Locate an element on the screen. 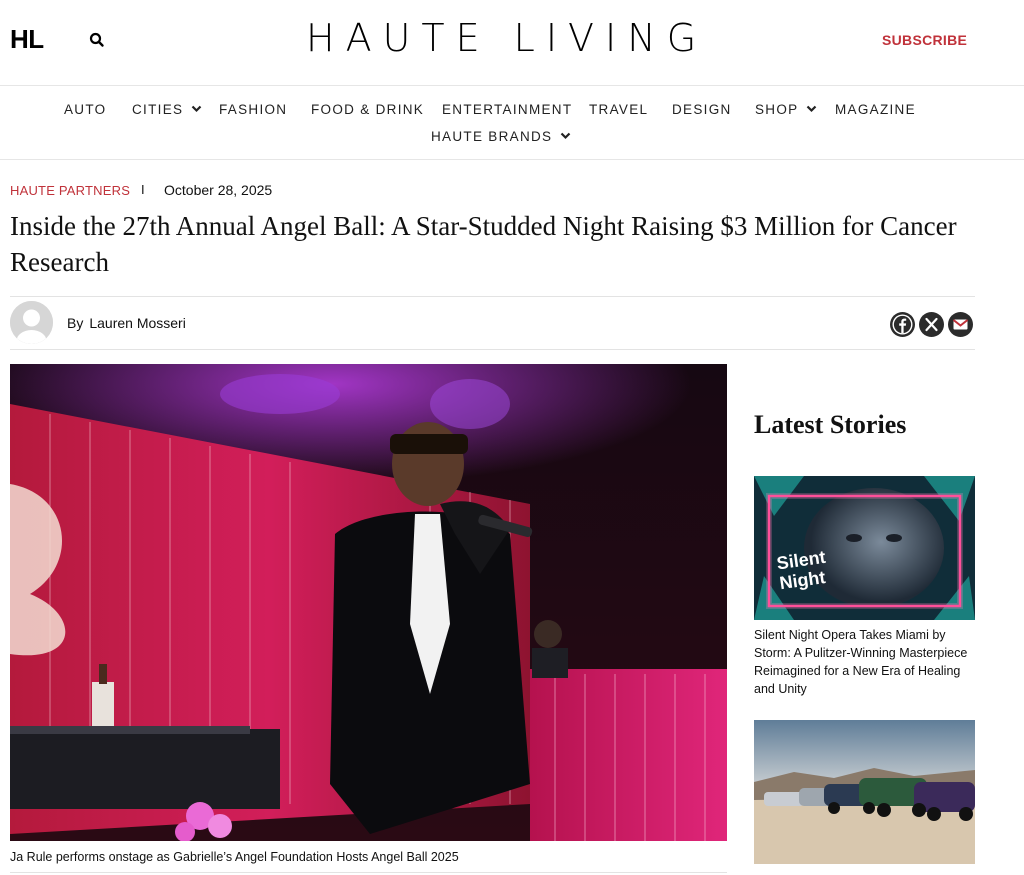  nav-item-label: HAUTE BRANDS is located at coordinates (492, 136).